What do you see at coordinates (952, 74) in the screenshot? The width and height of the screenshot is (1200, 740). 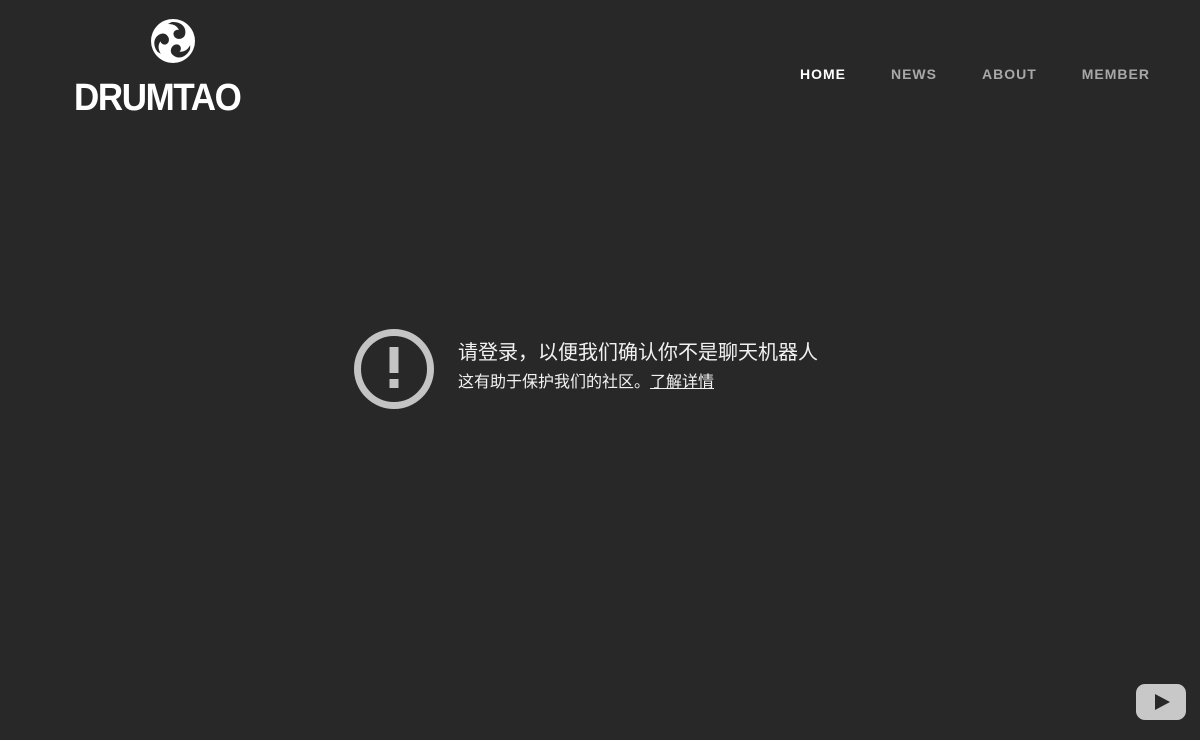 I see `main-nav: HOME NEWS ABOUT MEMBER` at bounding box center [952, 74].